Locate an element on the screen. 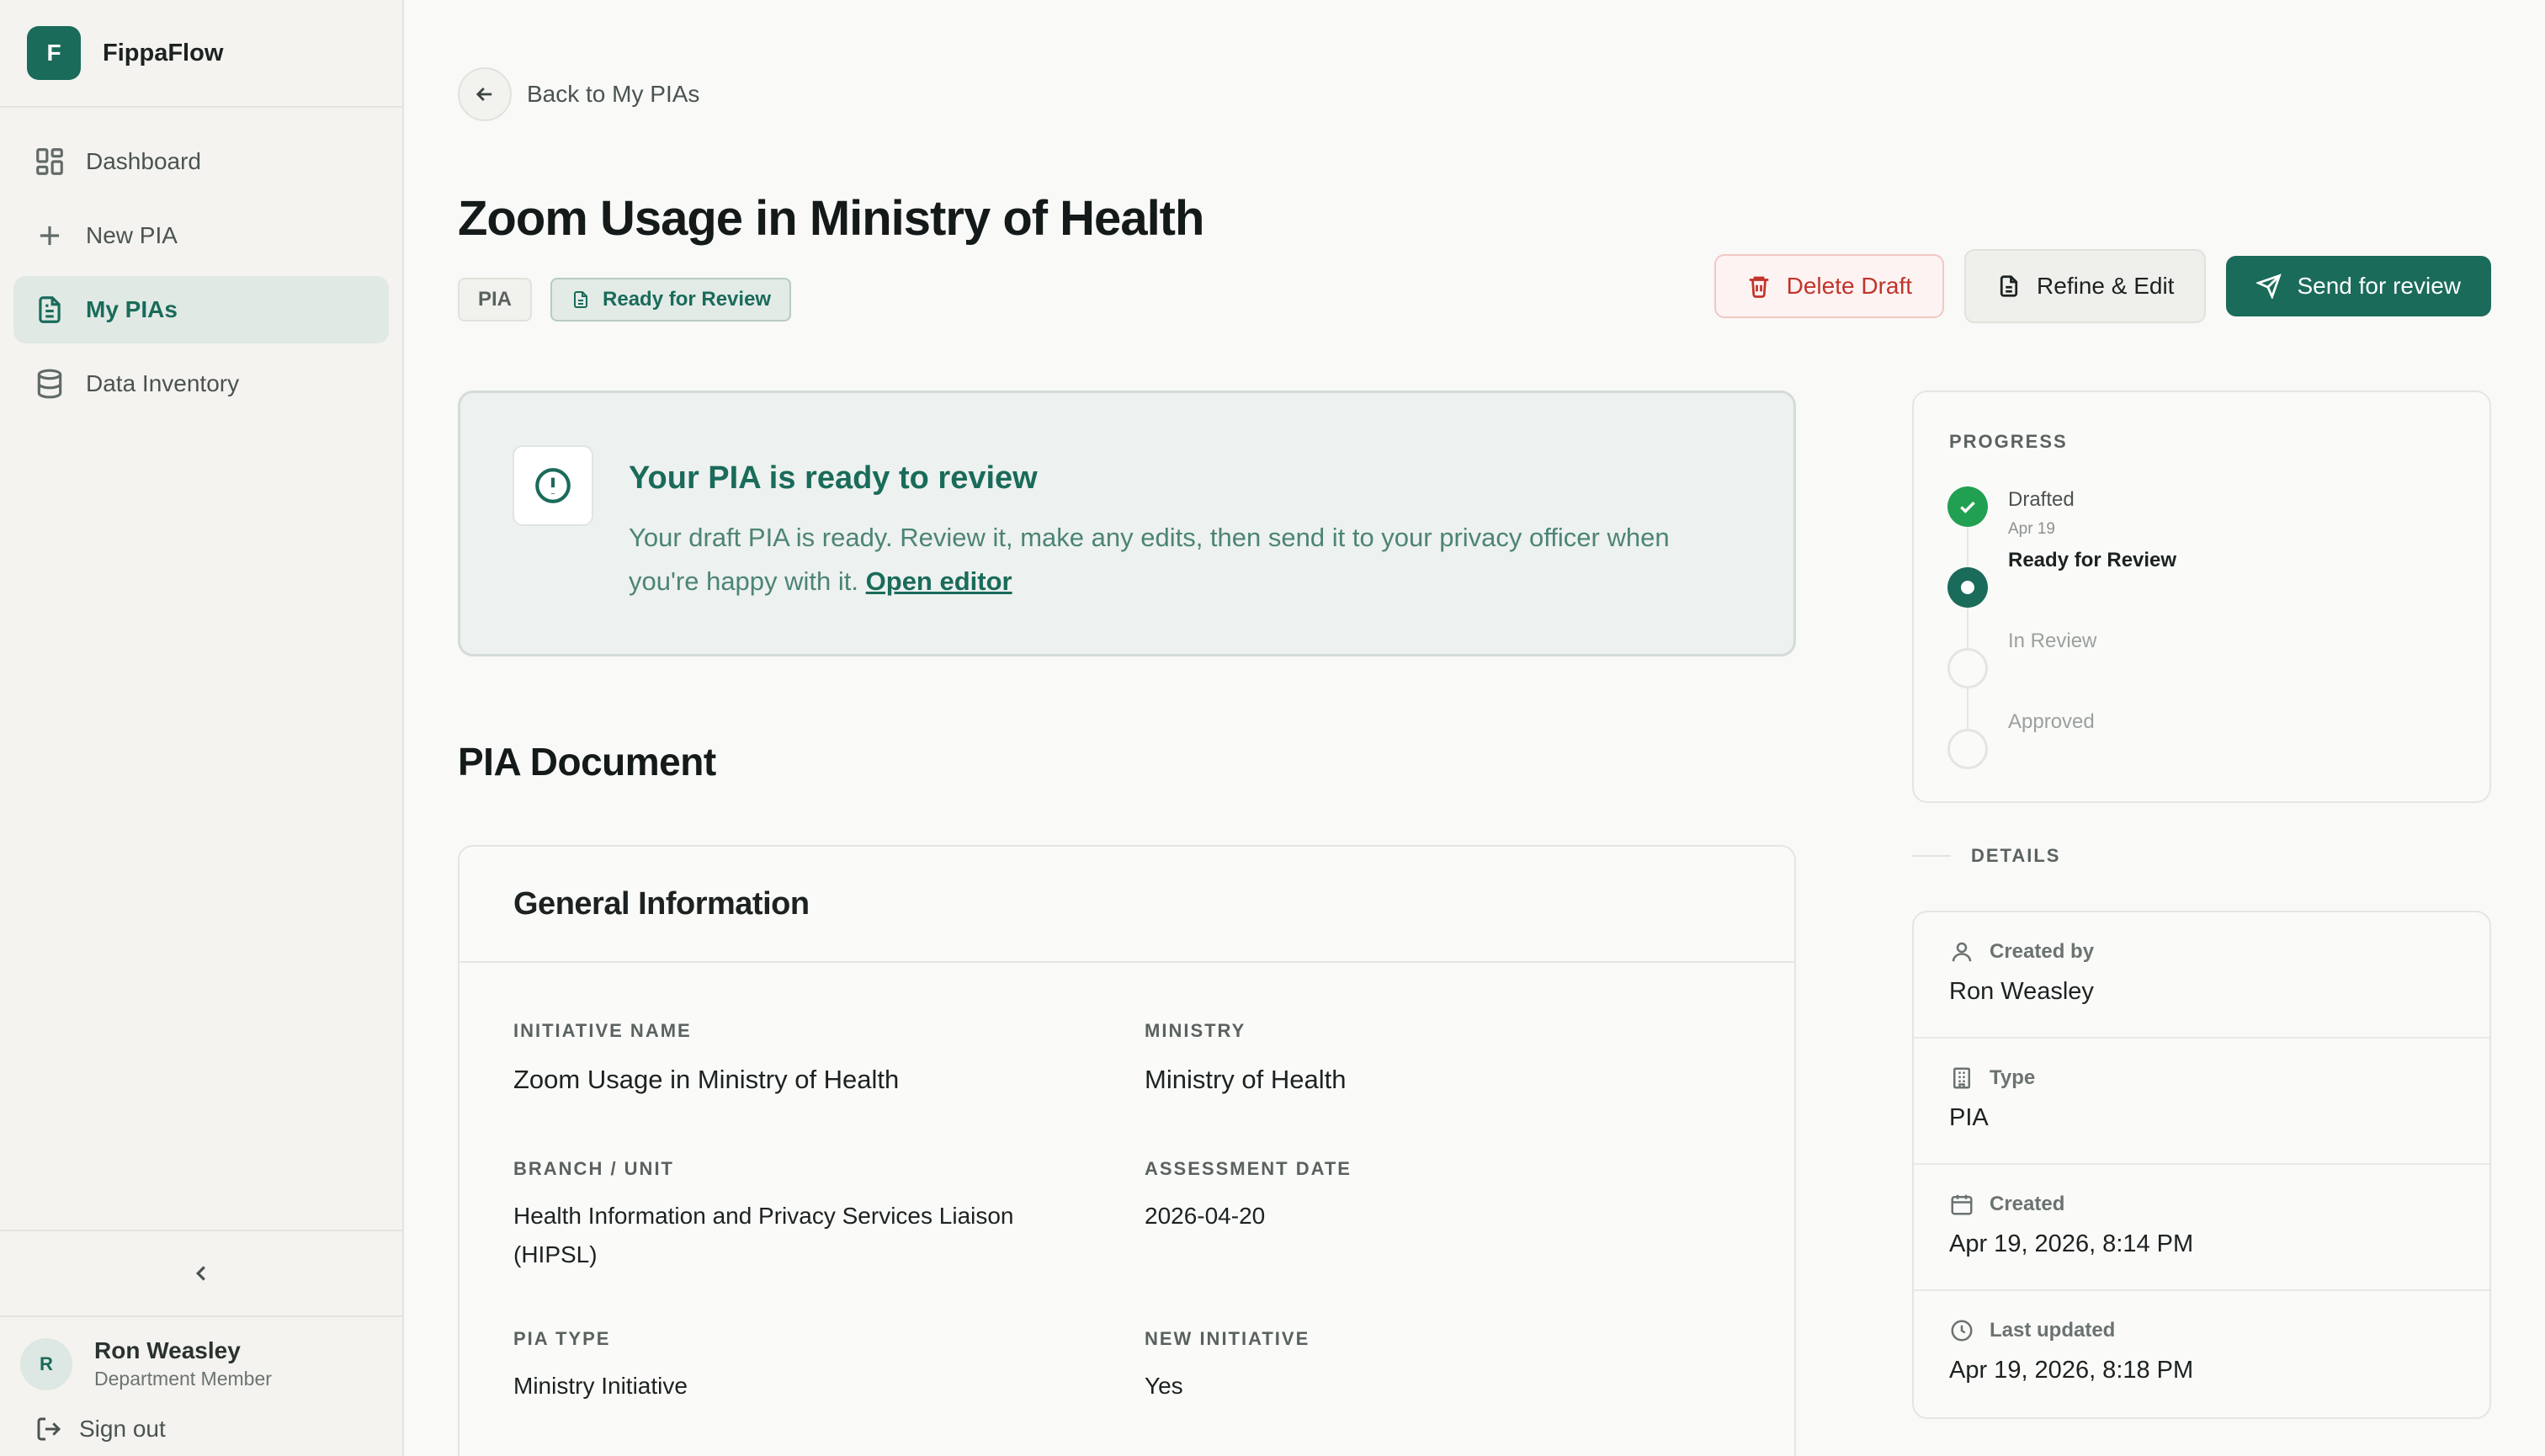 The height and width of the screenshot is (1456, 2545). user-name: Ron Weasley is located at coordinates (167, 1350).